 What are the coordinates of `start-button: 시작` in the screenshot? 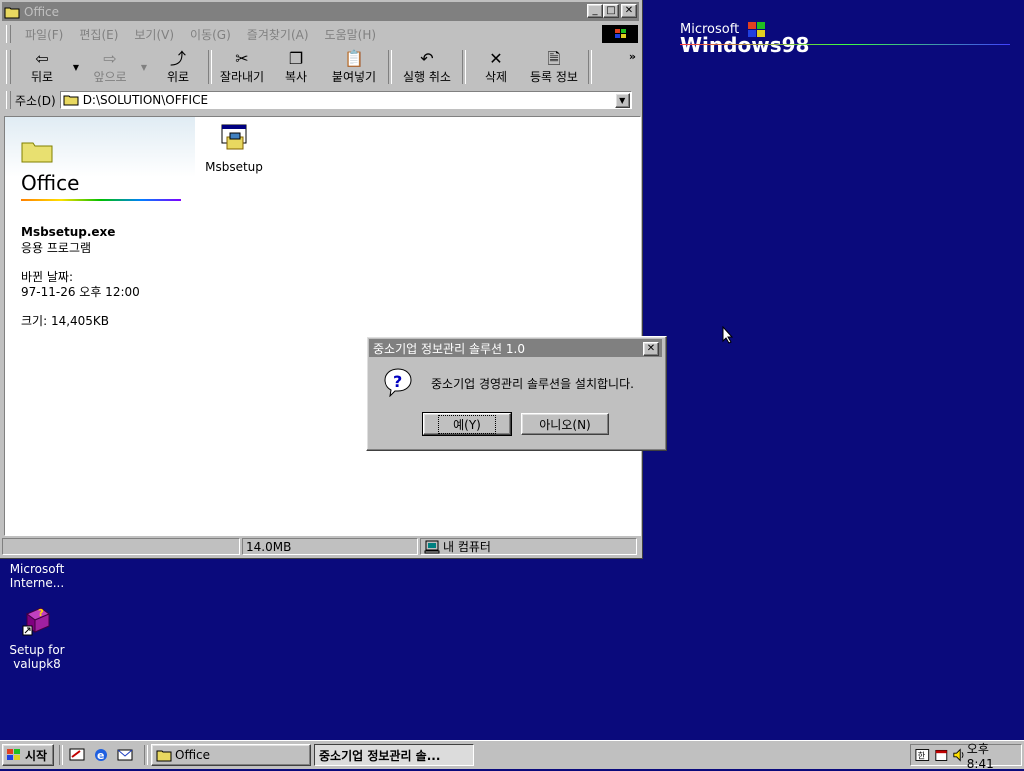 It's located at (28, 755).